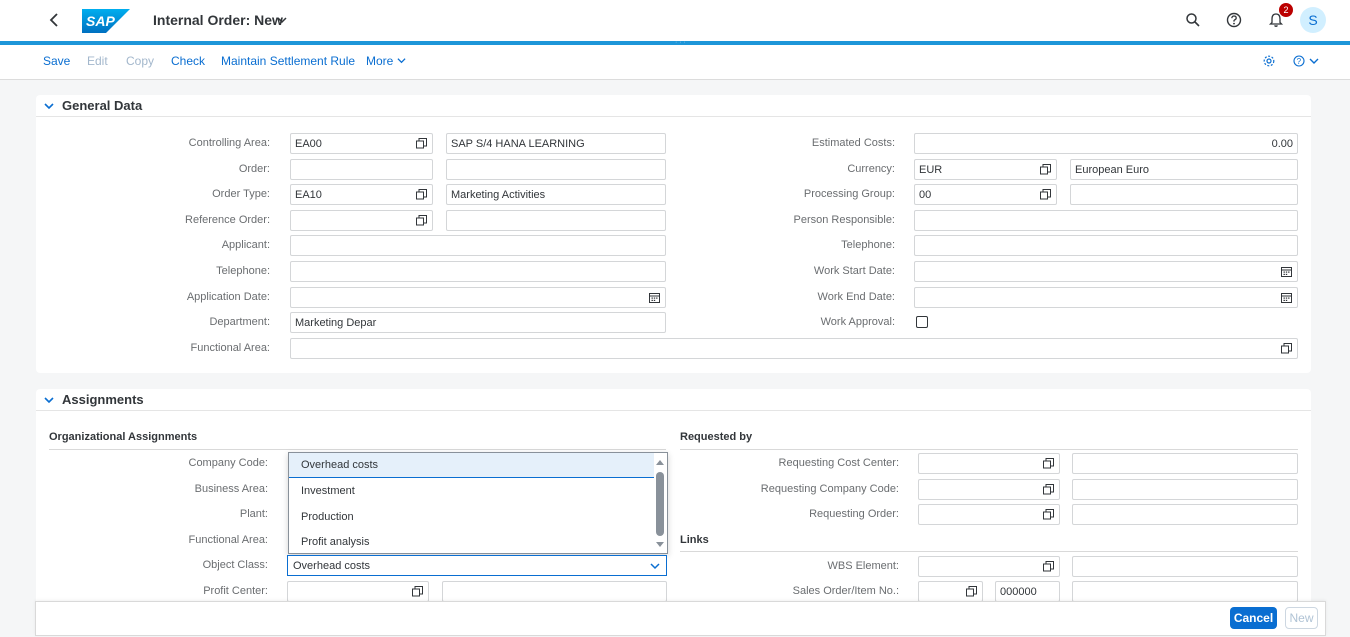 The image size is (1350, 637). Describe the element at coordinates (673, 106) in the screenshot. I see `general-data-header: General Data` at that location.